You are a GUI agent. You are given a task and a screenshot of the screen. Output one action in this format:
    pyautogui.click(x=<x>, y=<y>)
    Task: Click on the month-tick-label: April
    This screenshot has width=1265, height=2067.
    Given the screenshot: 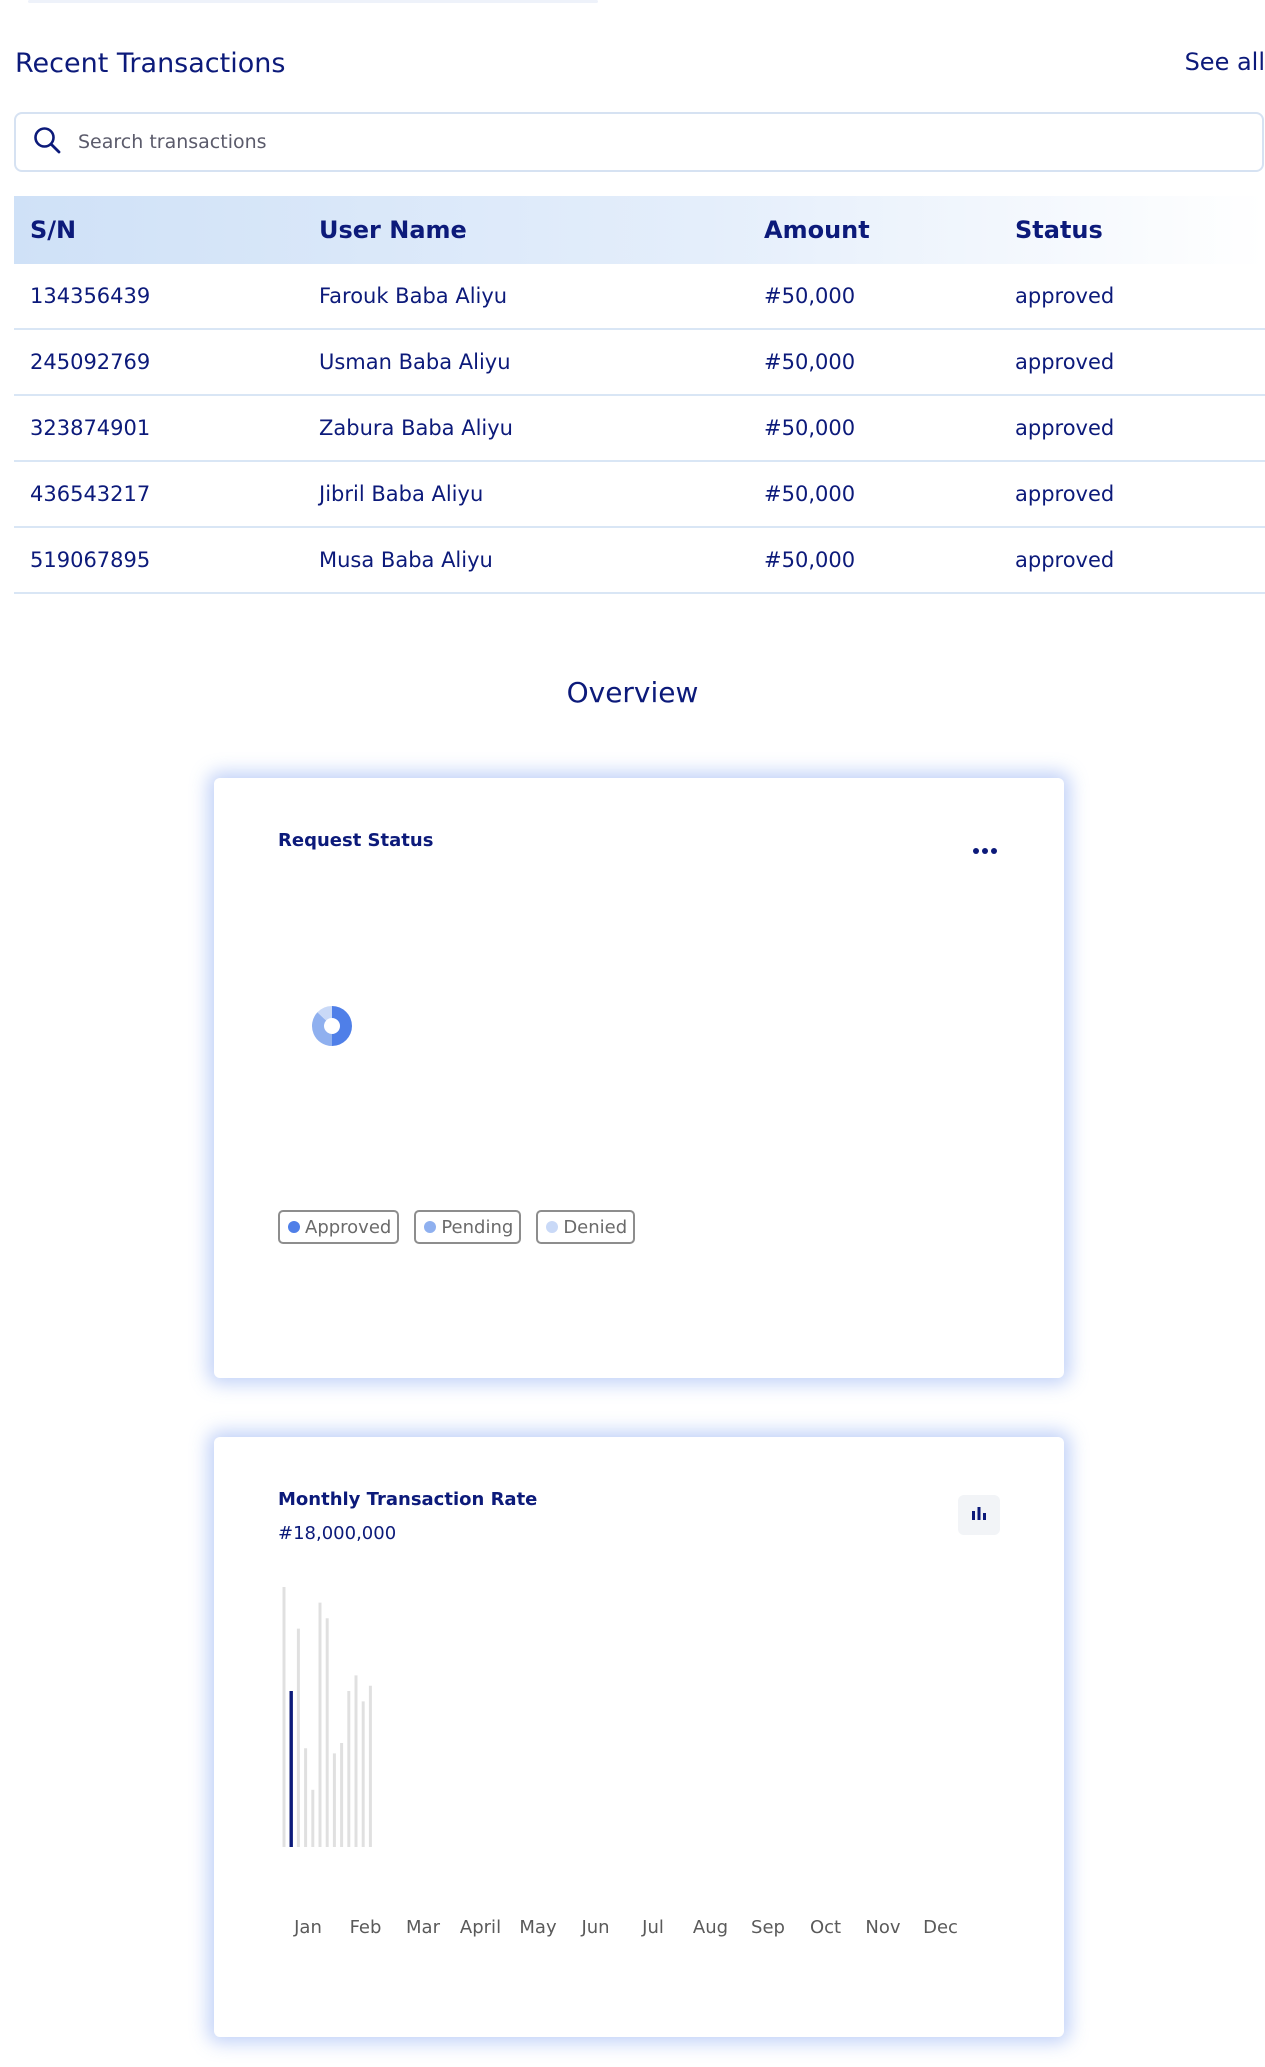 What is the action you would take?
    pyautogui.click(x=480, y=1927)
    